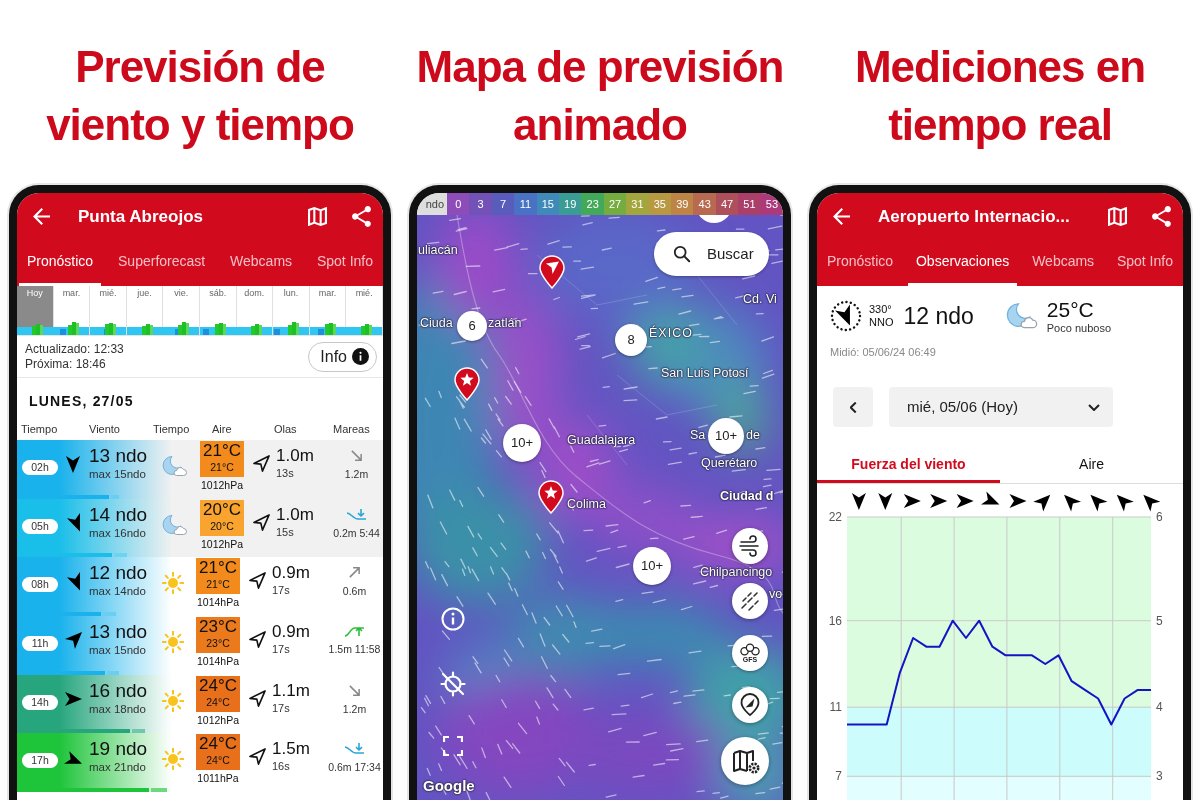 The width and height of the screenshot is (1200, 800). Describe the element at coordinates (1091, 466) in the screenshot. I see `chart-tab: Aire` at that location.